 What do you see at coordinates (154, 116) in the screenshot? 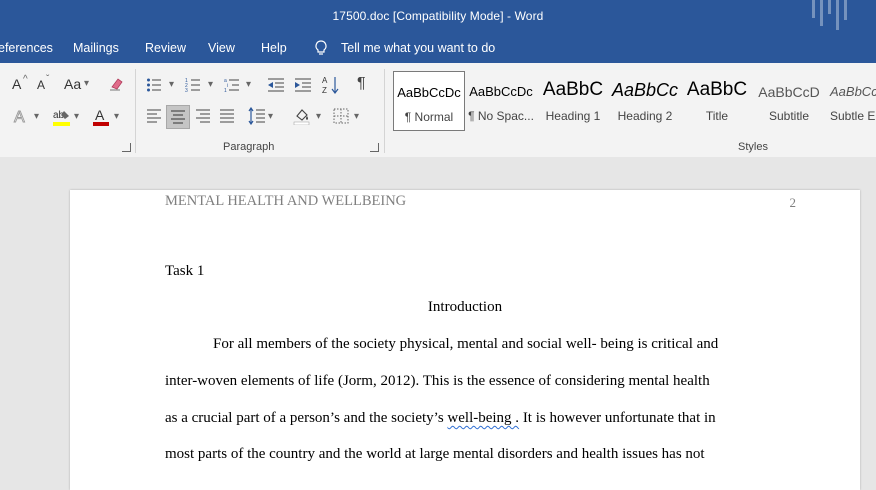
I see `align-left-icon` at bounding box center [154, 116].